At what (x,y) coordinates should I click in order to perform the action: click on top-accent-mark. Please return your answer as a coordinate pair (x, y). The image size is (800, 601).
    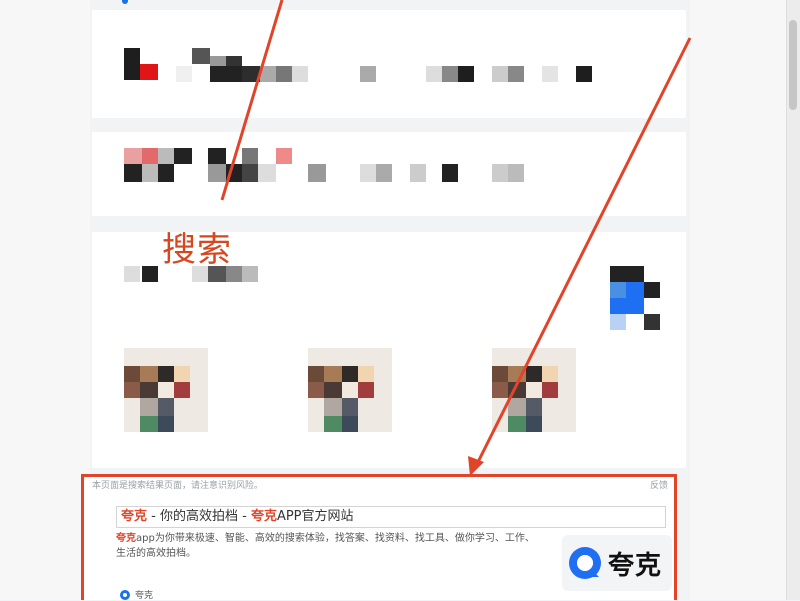
    Looking at the image, I should click on (125, 2).